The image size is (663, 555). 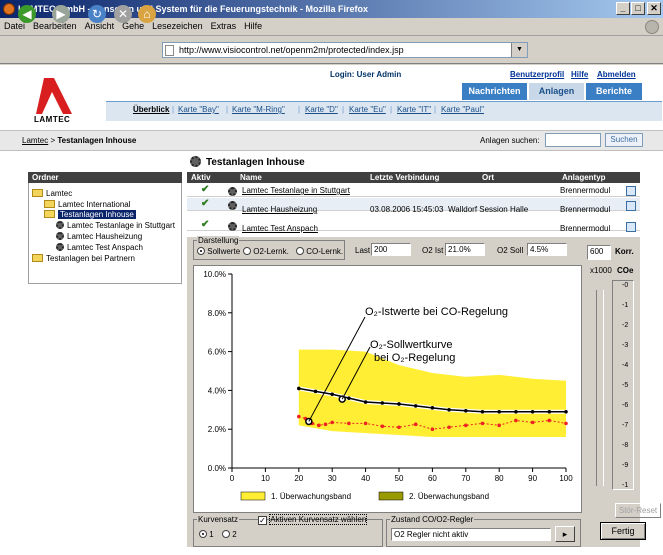 What do you see at coordinates (52, 193) in the screenshot?
I see `tree-item-lamtec: Lamtec` at bounding box center [52, 193].